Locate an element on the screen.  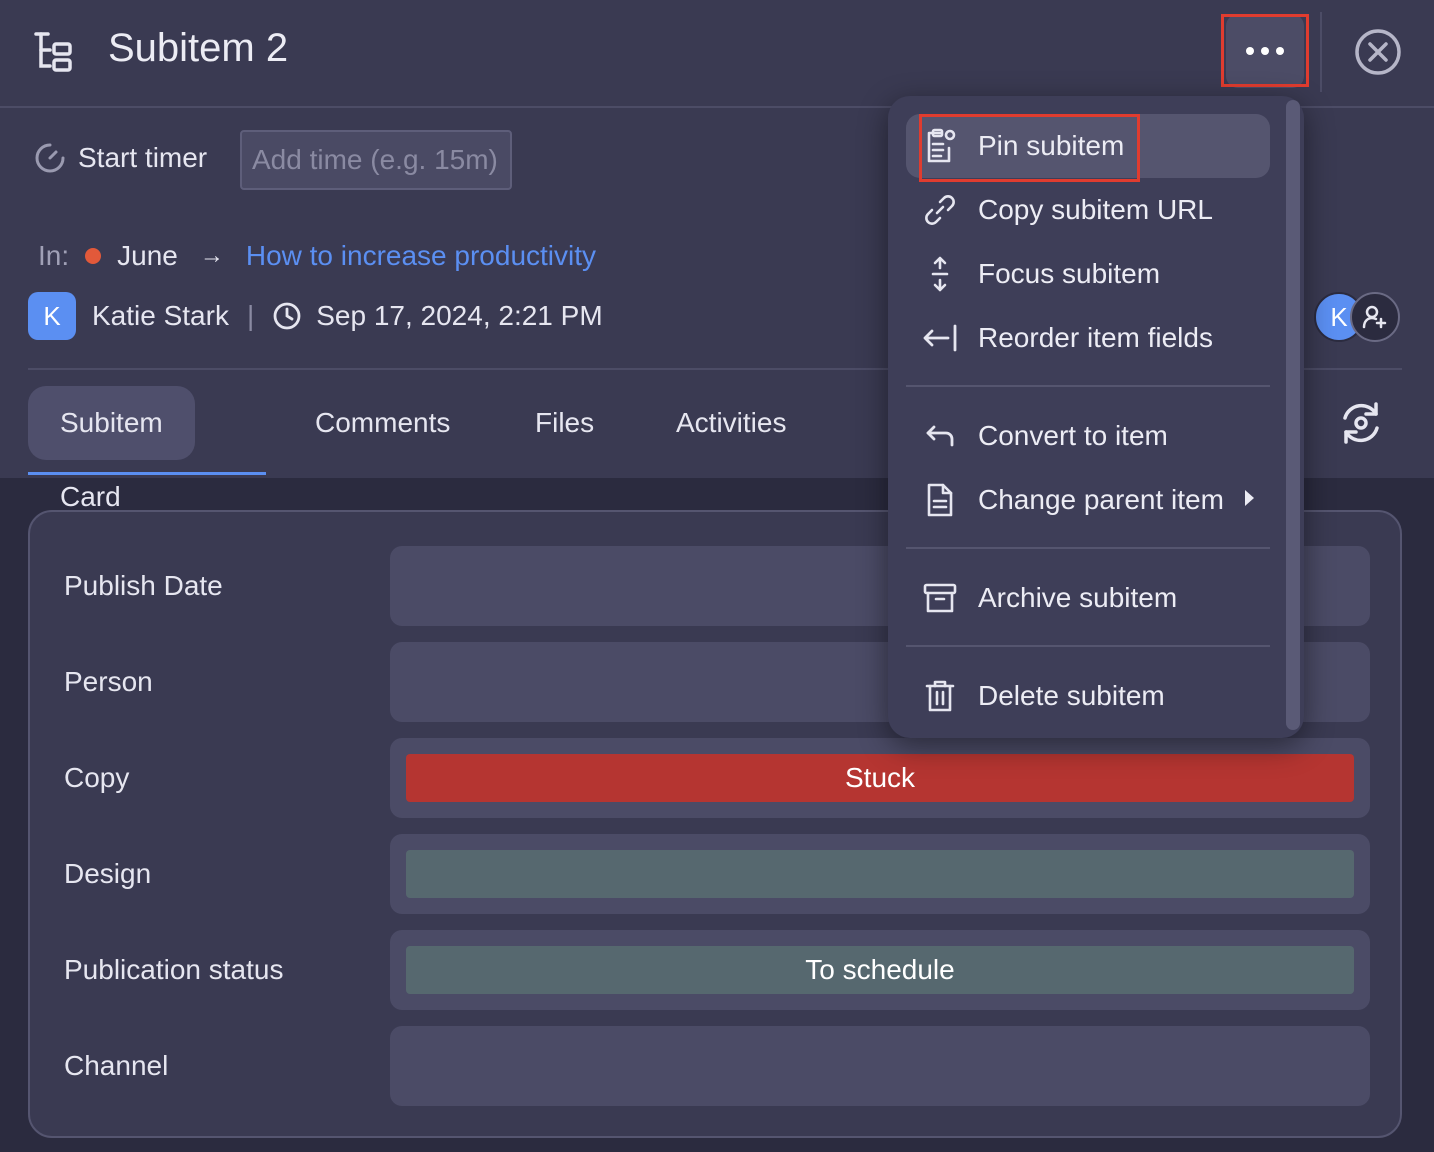
field-publication-status: To schedule is located at coordinates (880, 970).